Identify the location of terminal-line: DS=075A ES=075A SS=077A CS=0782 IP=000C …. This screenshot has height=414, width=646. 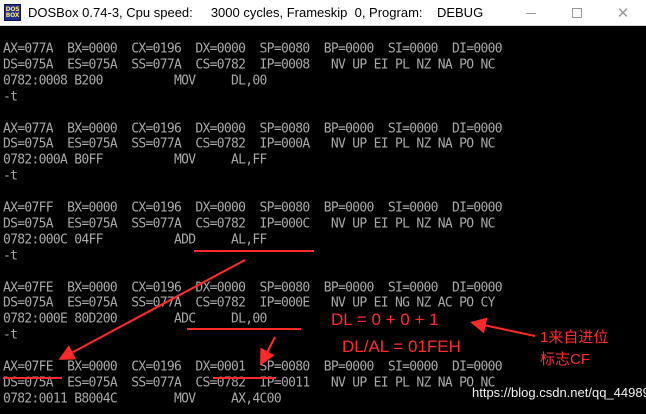
(249, 223).